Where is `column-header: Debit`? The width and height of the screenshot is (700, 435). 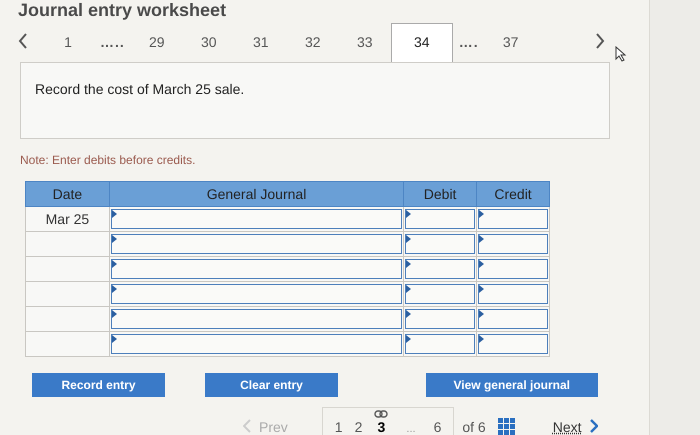
column-header: Debit is located at coordinates (440, 194).